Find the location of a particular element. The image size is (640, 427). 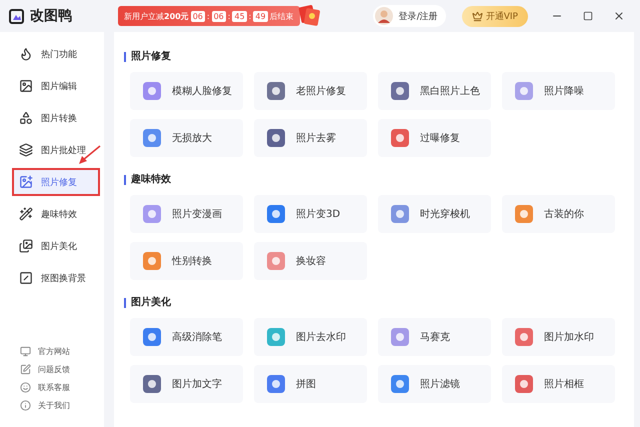

promo-banner: 新用户立减200元 06 : 06 : 45 : 49 后结束 is located at coordinates (209, 16).